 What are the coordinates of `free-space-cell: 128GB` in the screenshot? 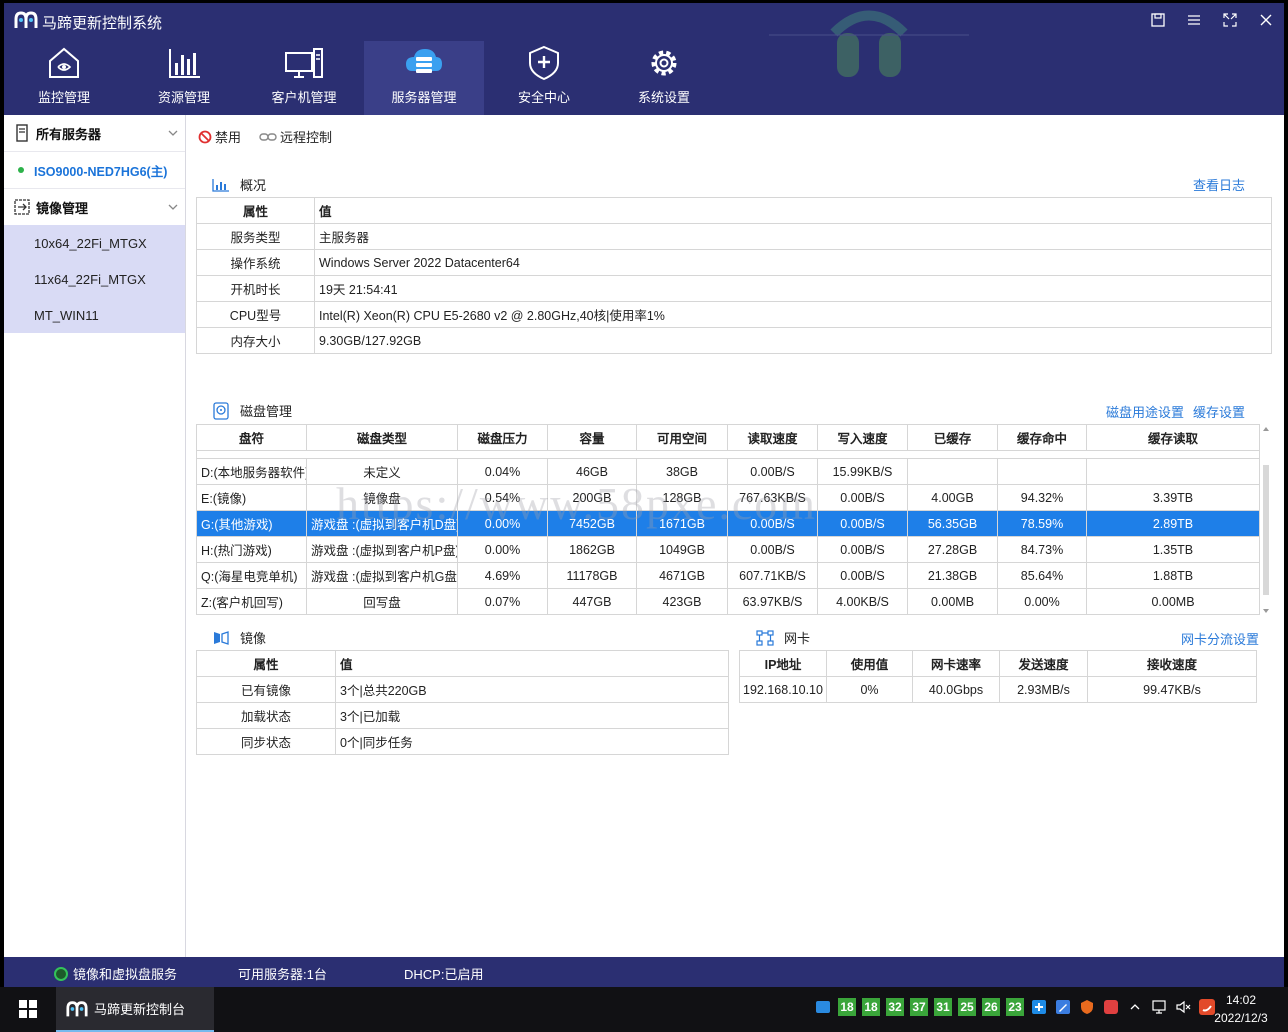 It's located at (682, 497).